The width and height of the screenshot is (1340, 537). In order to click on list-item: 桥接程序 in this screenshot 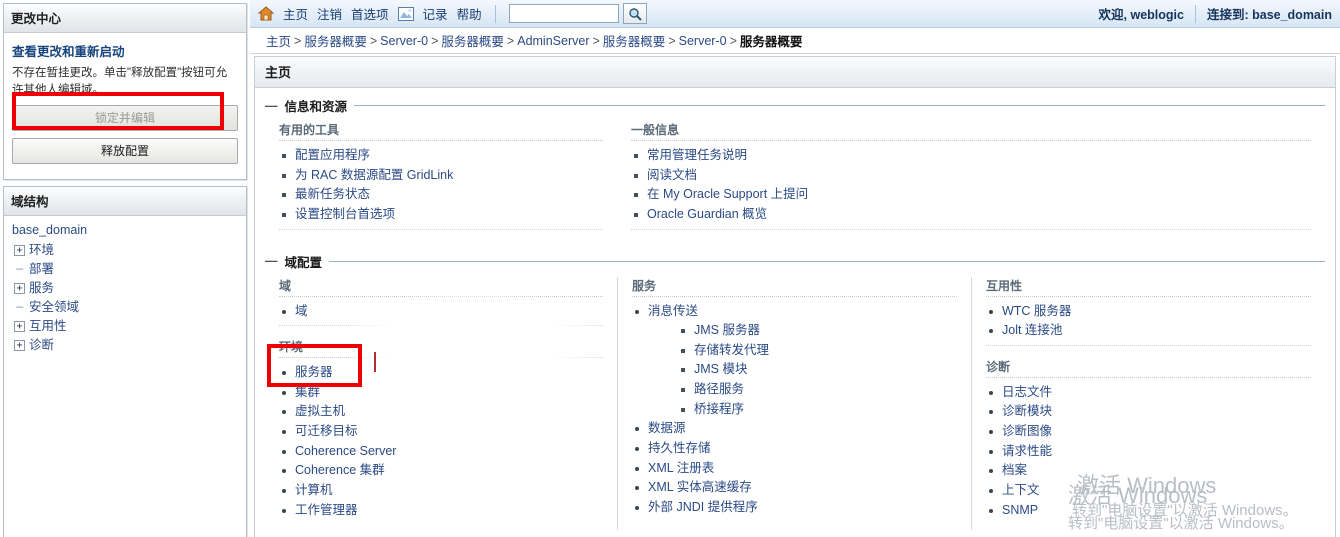, I will do `click(817, 410)`.